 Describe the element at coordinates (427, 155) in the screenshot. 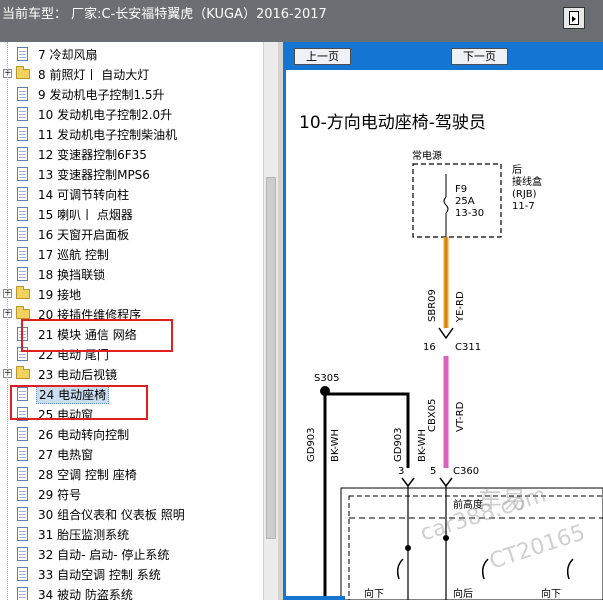

I see `power-label: 常电源` at that location.